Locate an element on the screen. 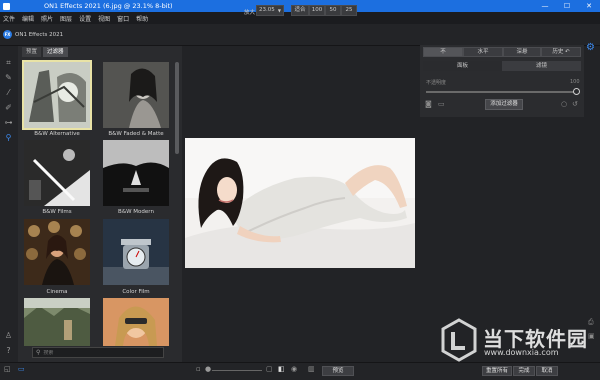  preview-photo is located at coordinates (300, 203).